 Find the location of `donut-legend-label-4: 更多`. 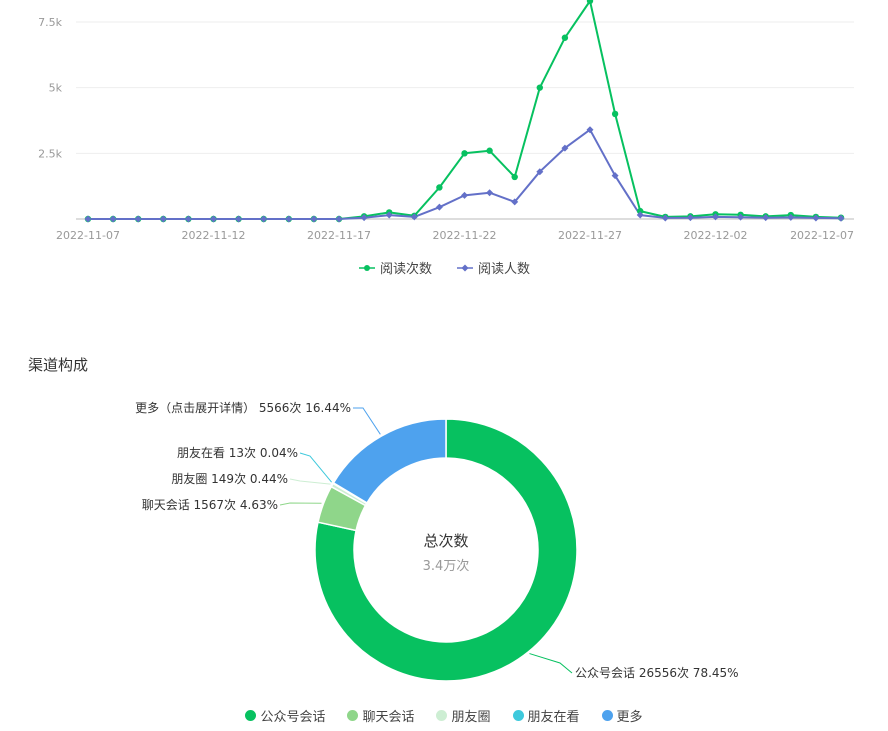

donut-legend-label-4: 更多 is located at coordinates (629, 717).